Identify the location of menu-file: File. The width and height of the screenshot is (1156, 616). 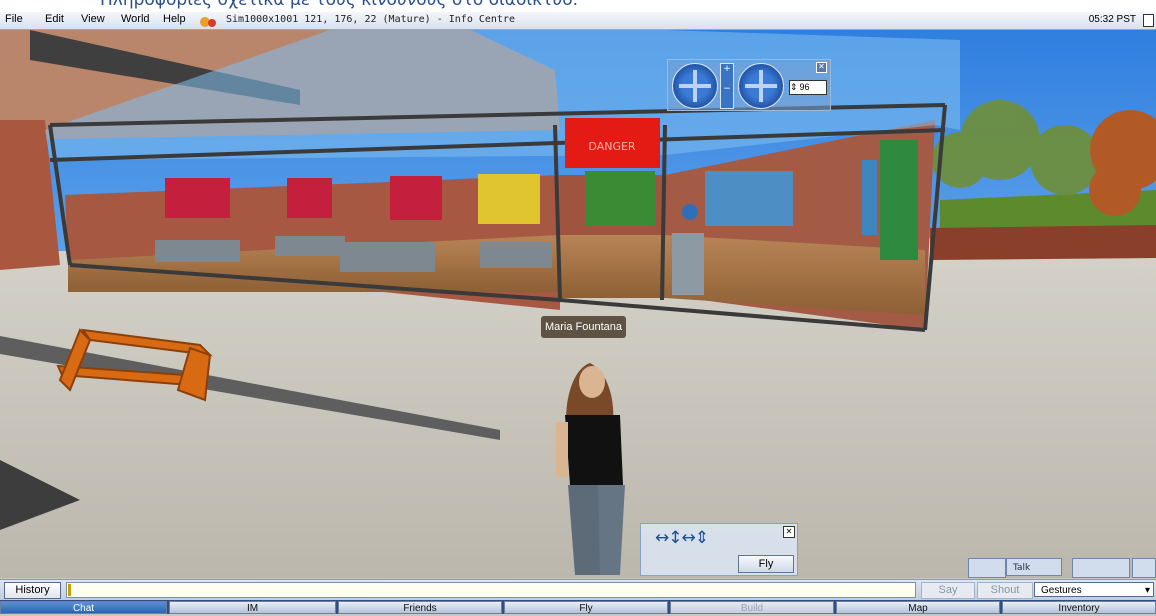
(14, 19).